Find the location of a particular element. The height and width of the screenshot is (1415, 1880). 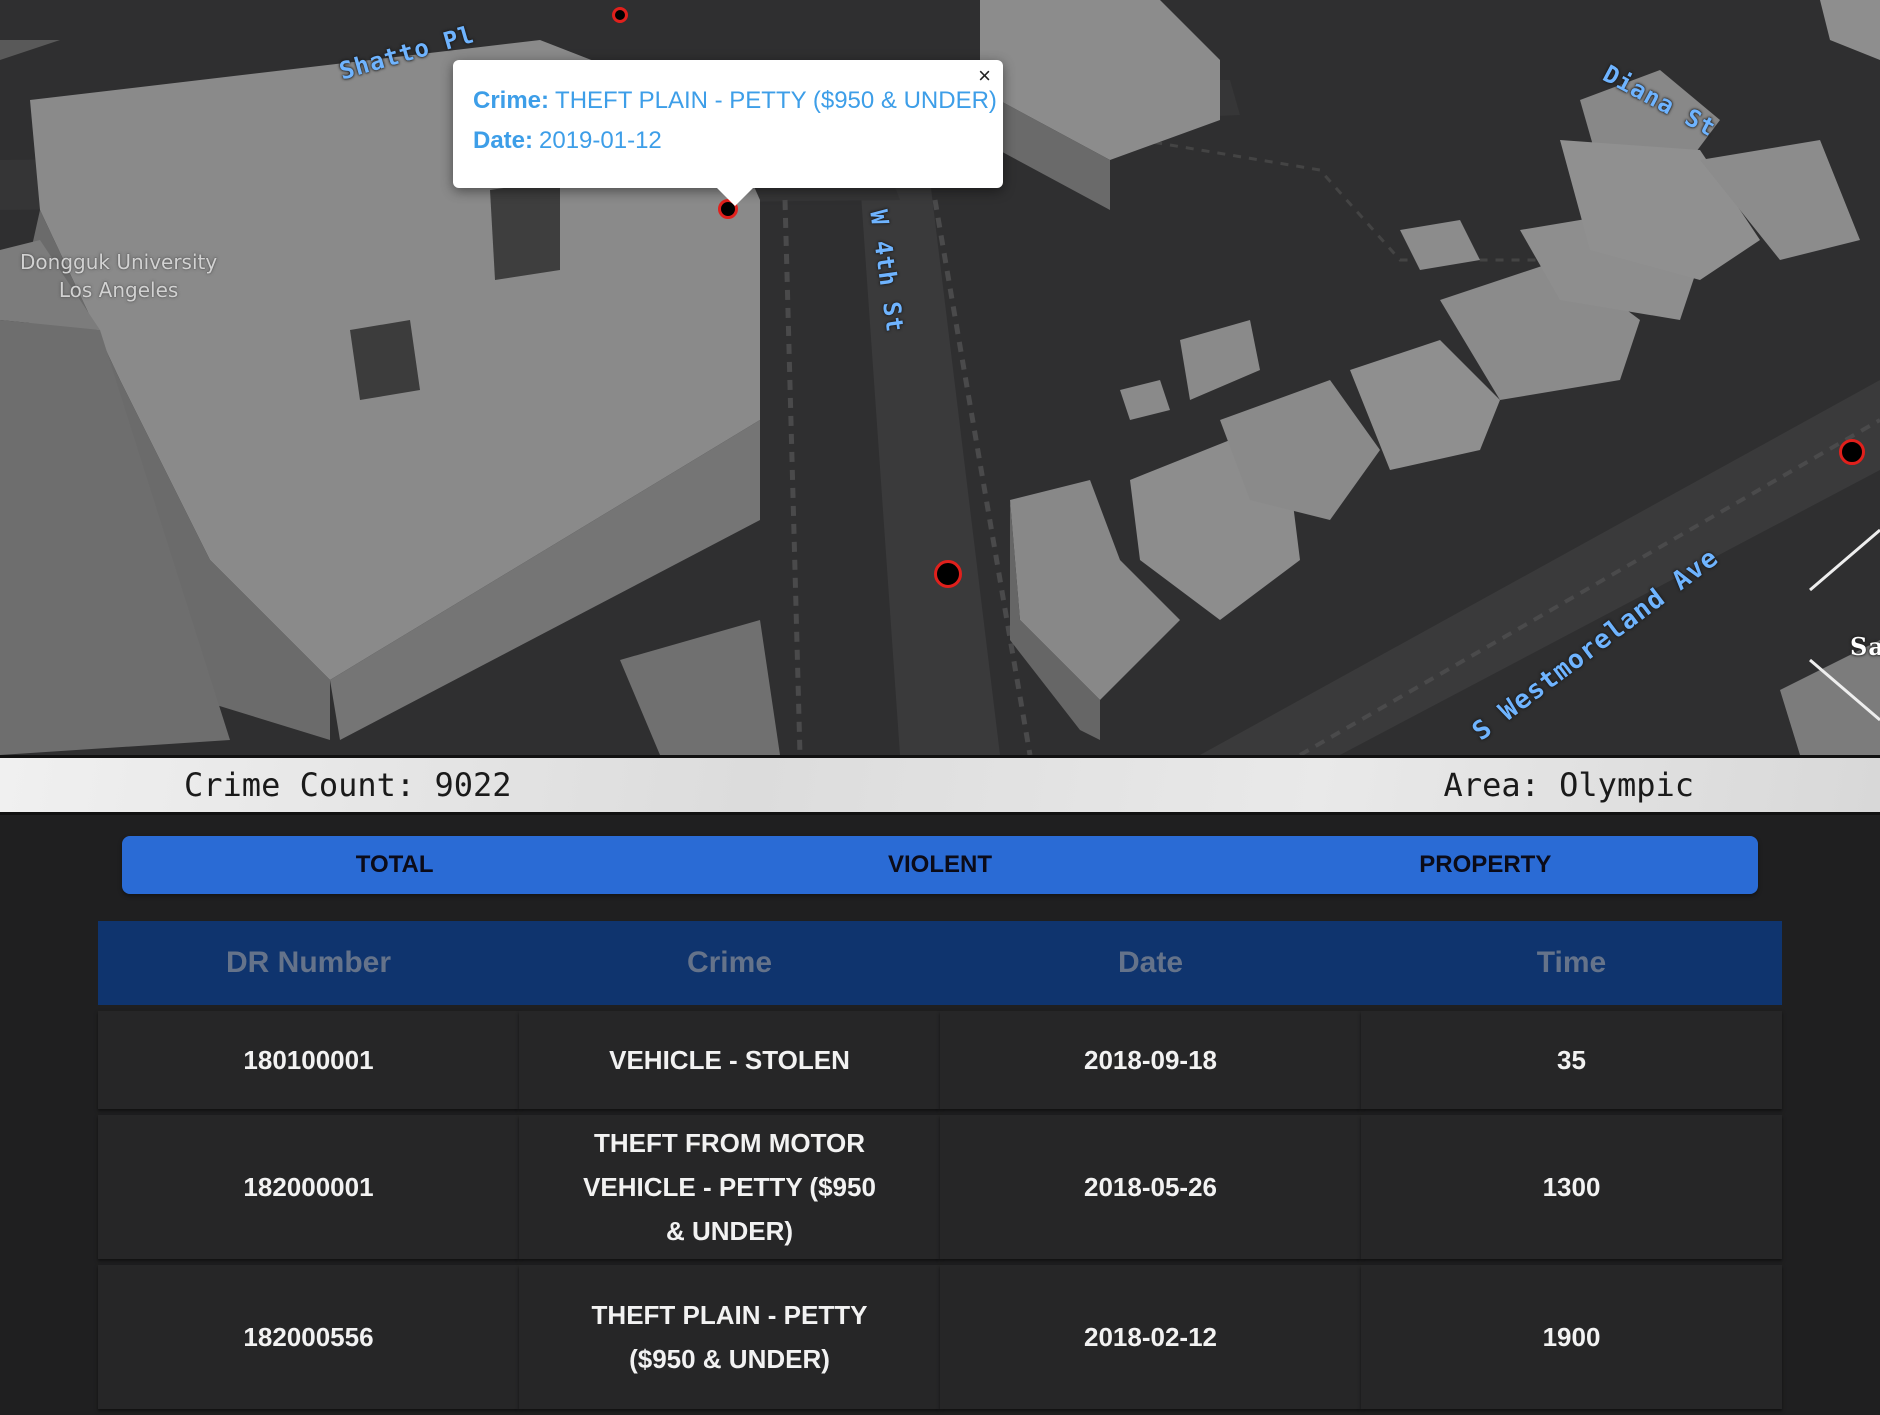

cell-time: 35 is located at coordinates (1571, 1060).